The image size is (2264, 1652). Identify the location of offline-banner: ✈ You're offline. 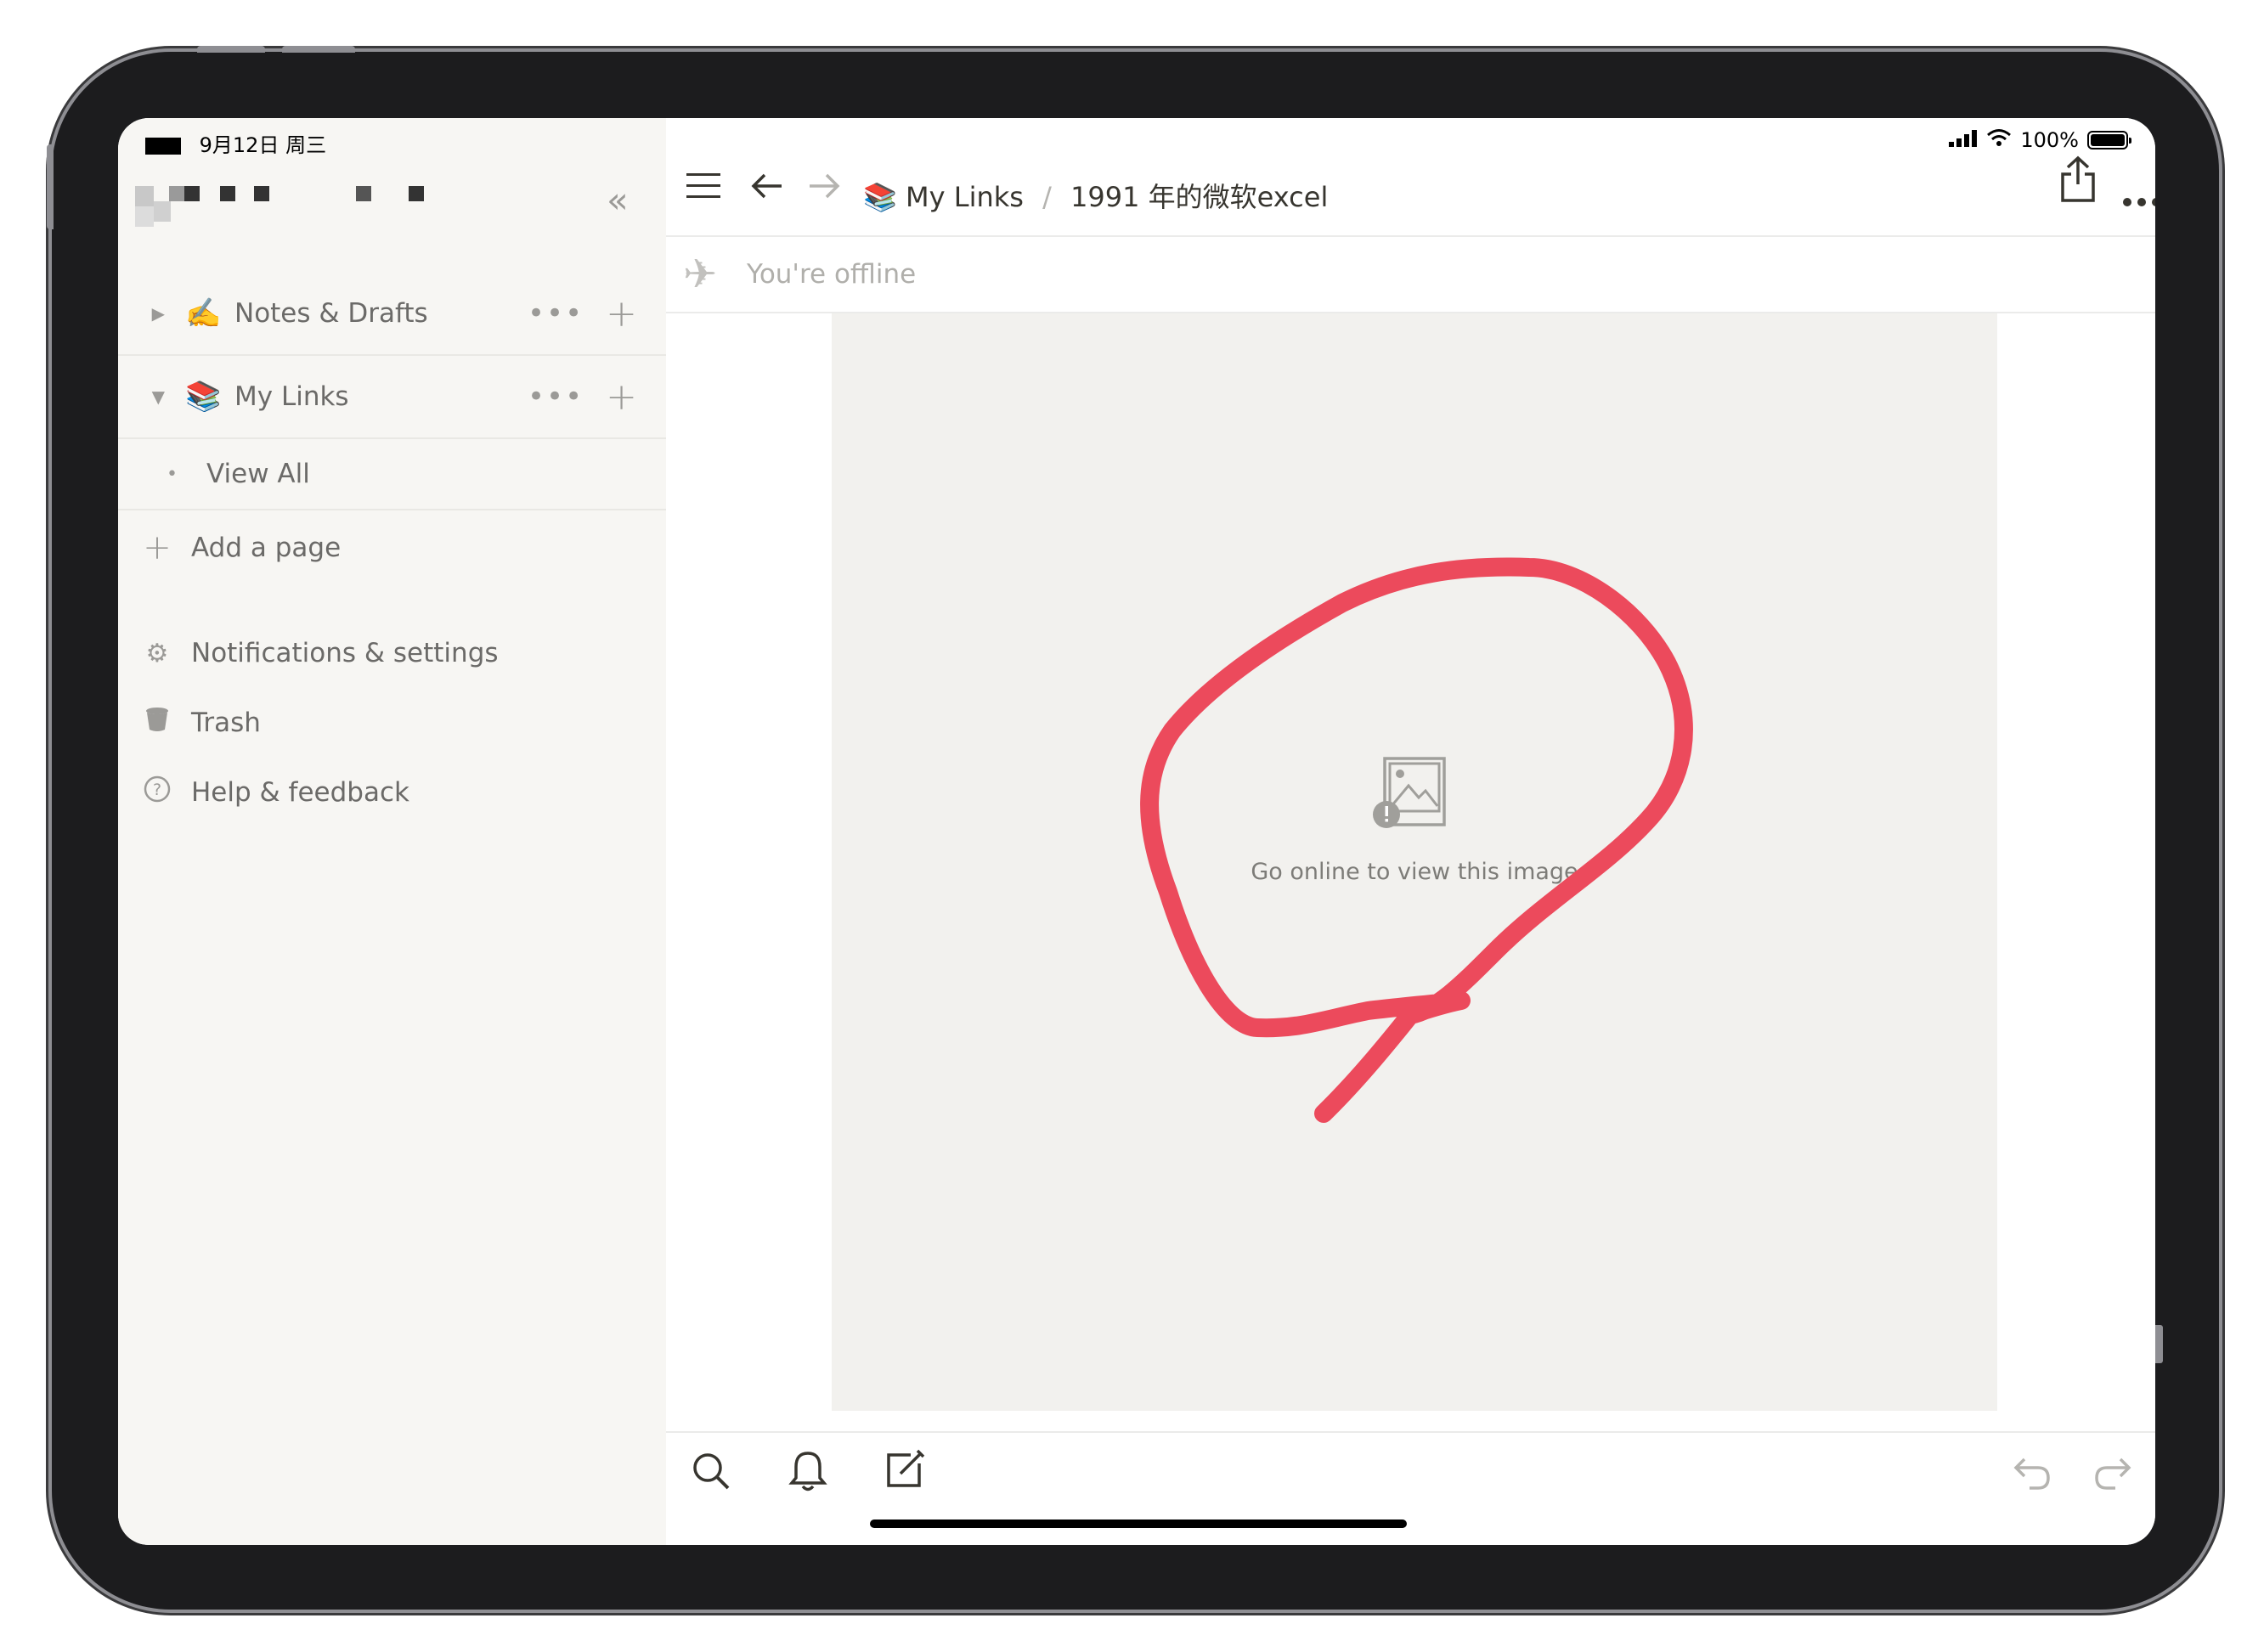
(1410, 275).